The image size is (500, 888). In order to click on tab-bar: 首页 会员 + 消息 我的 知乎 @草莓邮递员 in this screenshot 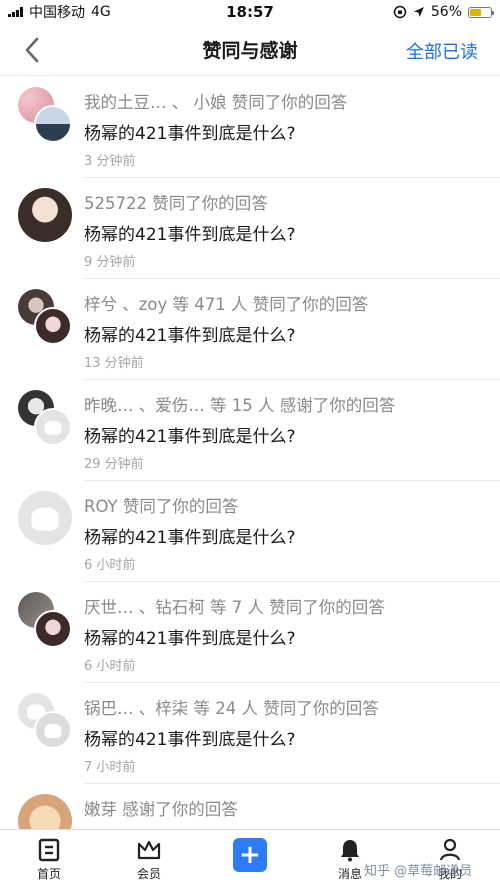, I will do `click(250, 858)`.